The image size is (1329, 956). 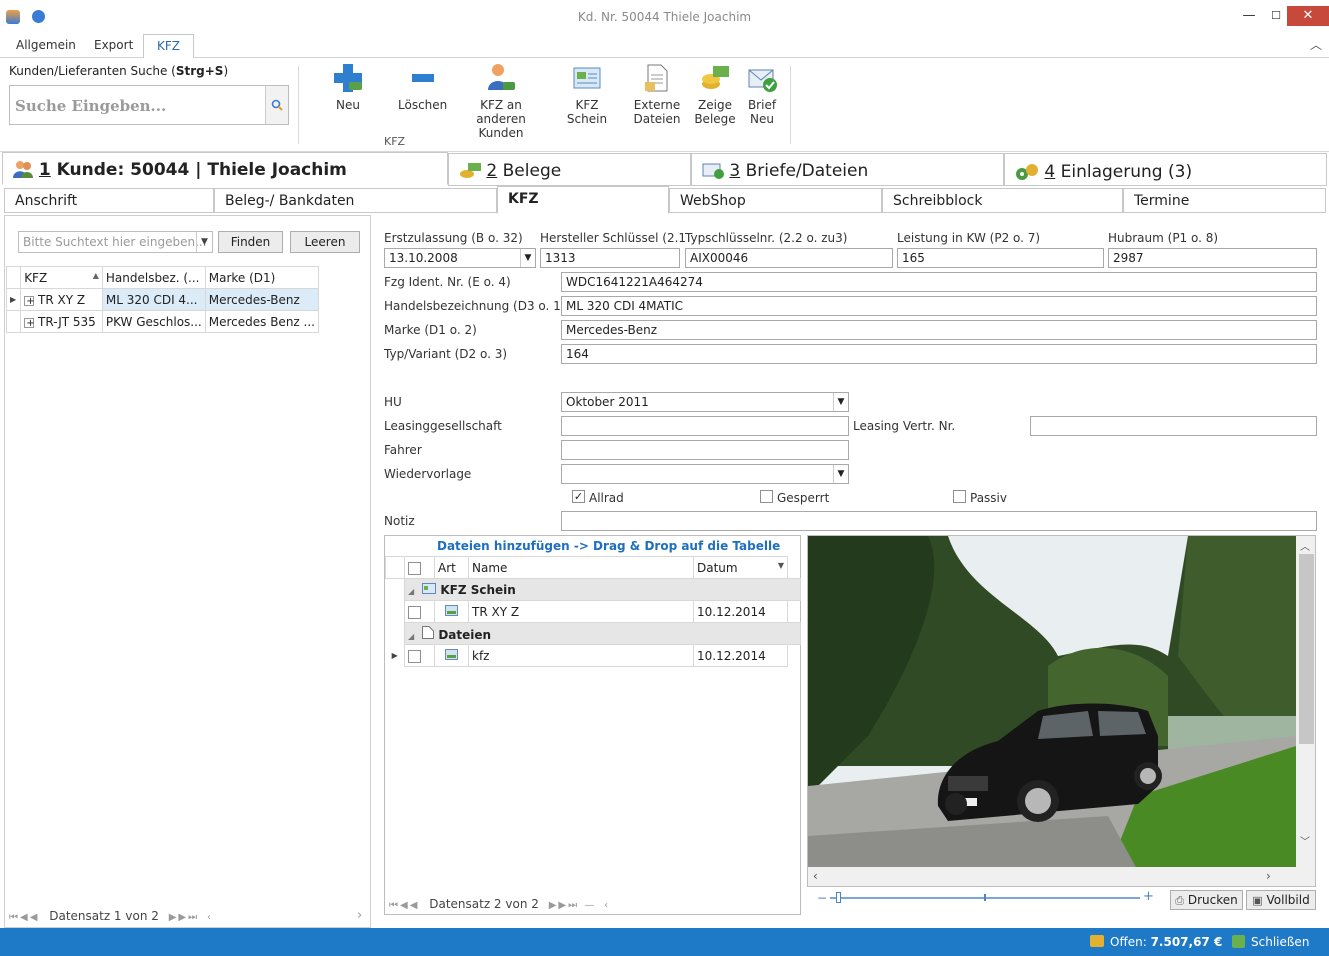 What do you see at coordinates (610, 258) in the screenshot?
I see `hersteller-field: 1313` at bounding box center [610, 258].